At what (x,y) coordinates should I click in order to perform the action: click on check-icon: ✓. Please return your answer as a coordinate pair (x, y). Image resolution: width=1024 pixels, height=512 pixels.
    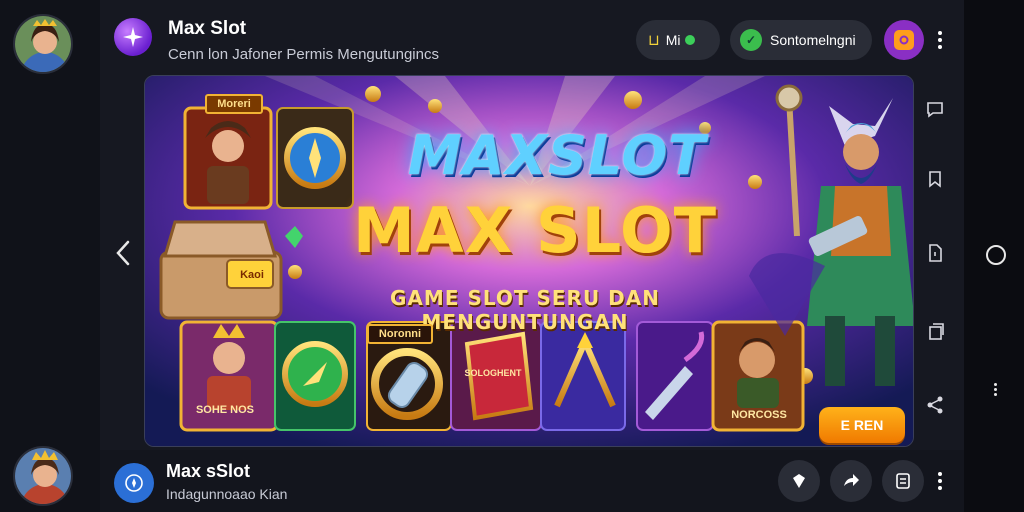
    Looking at the image, I should click on (751, 40).